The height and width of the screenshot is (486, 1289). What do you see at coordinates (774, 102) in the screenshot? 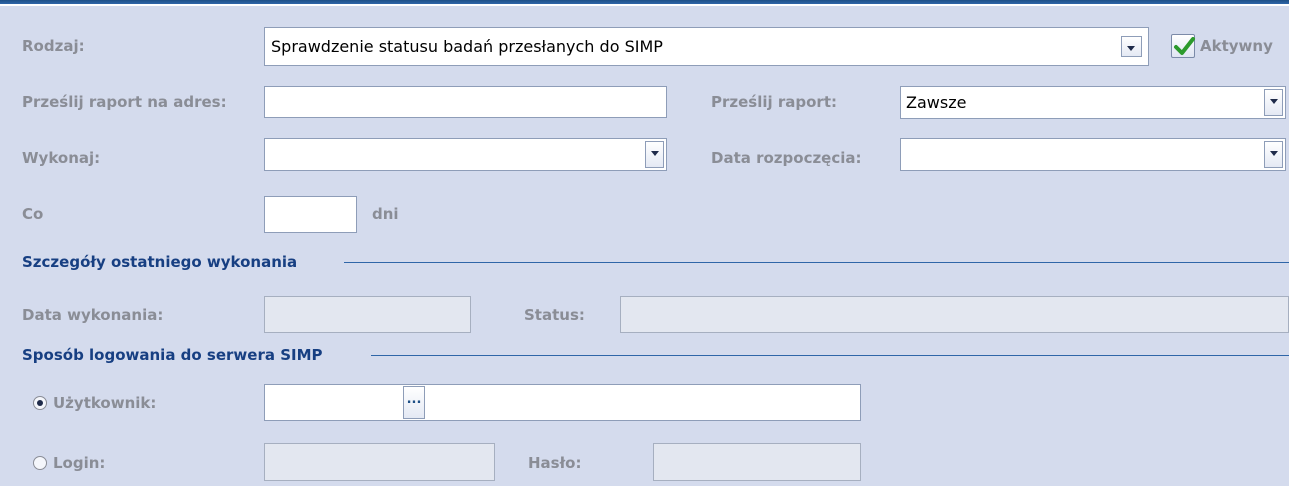
I see `przeslij-label: Prześlij raport:` at bounding box center [774, 102].